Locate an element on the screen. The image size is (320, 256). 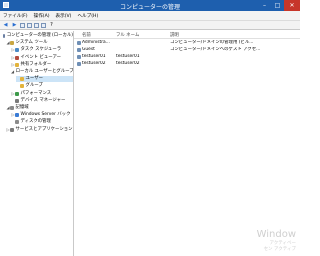
window-controls: – □ ✕ is located at coordinates (279, 5).